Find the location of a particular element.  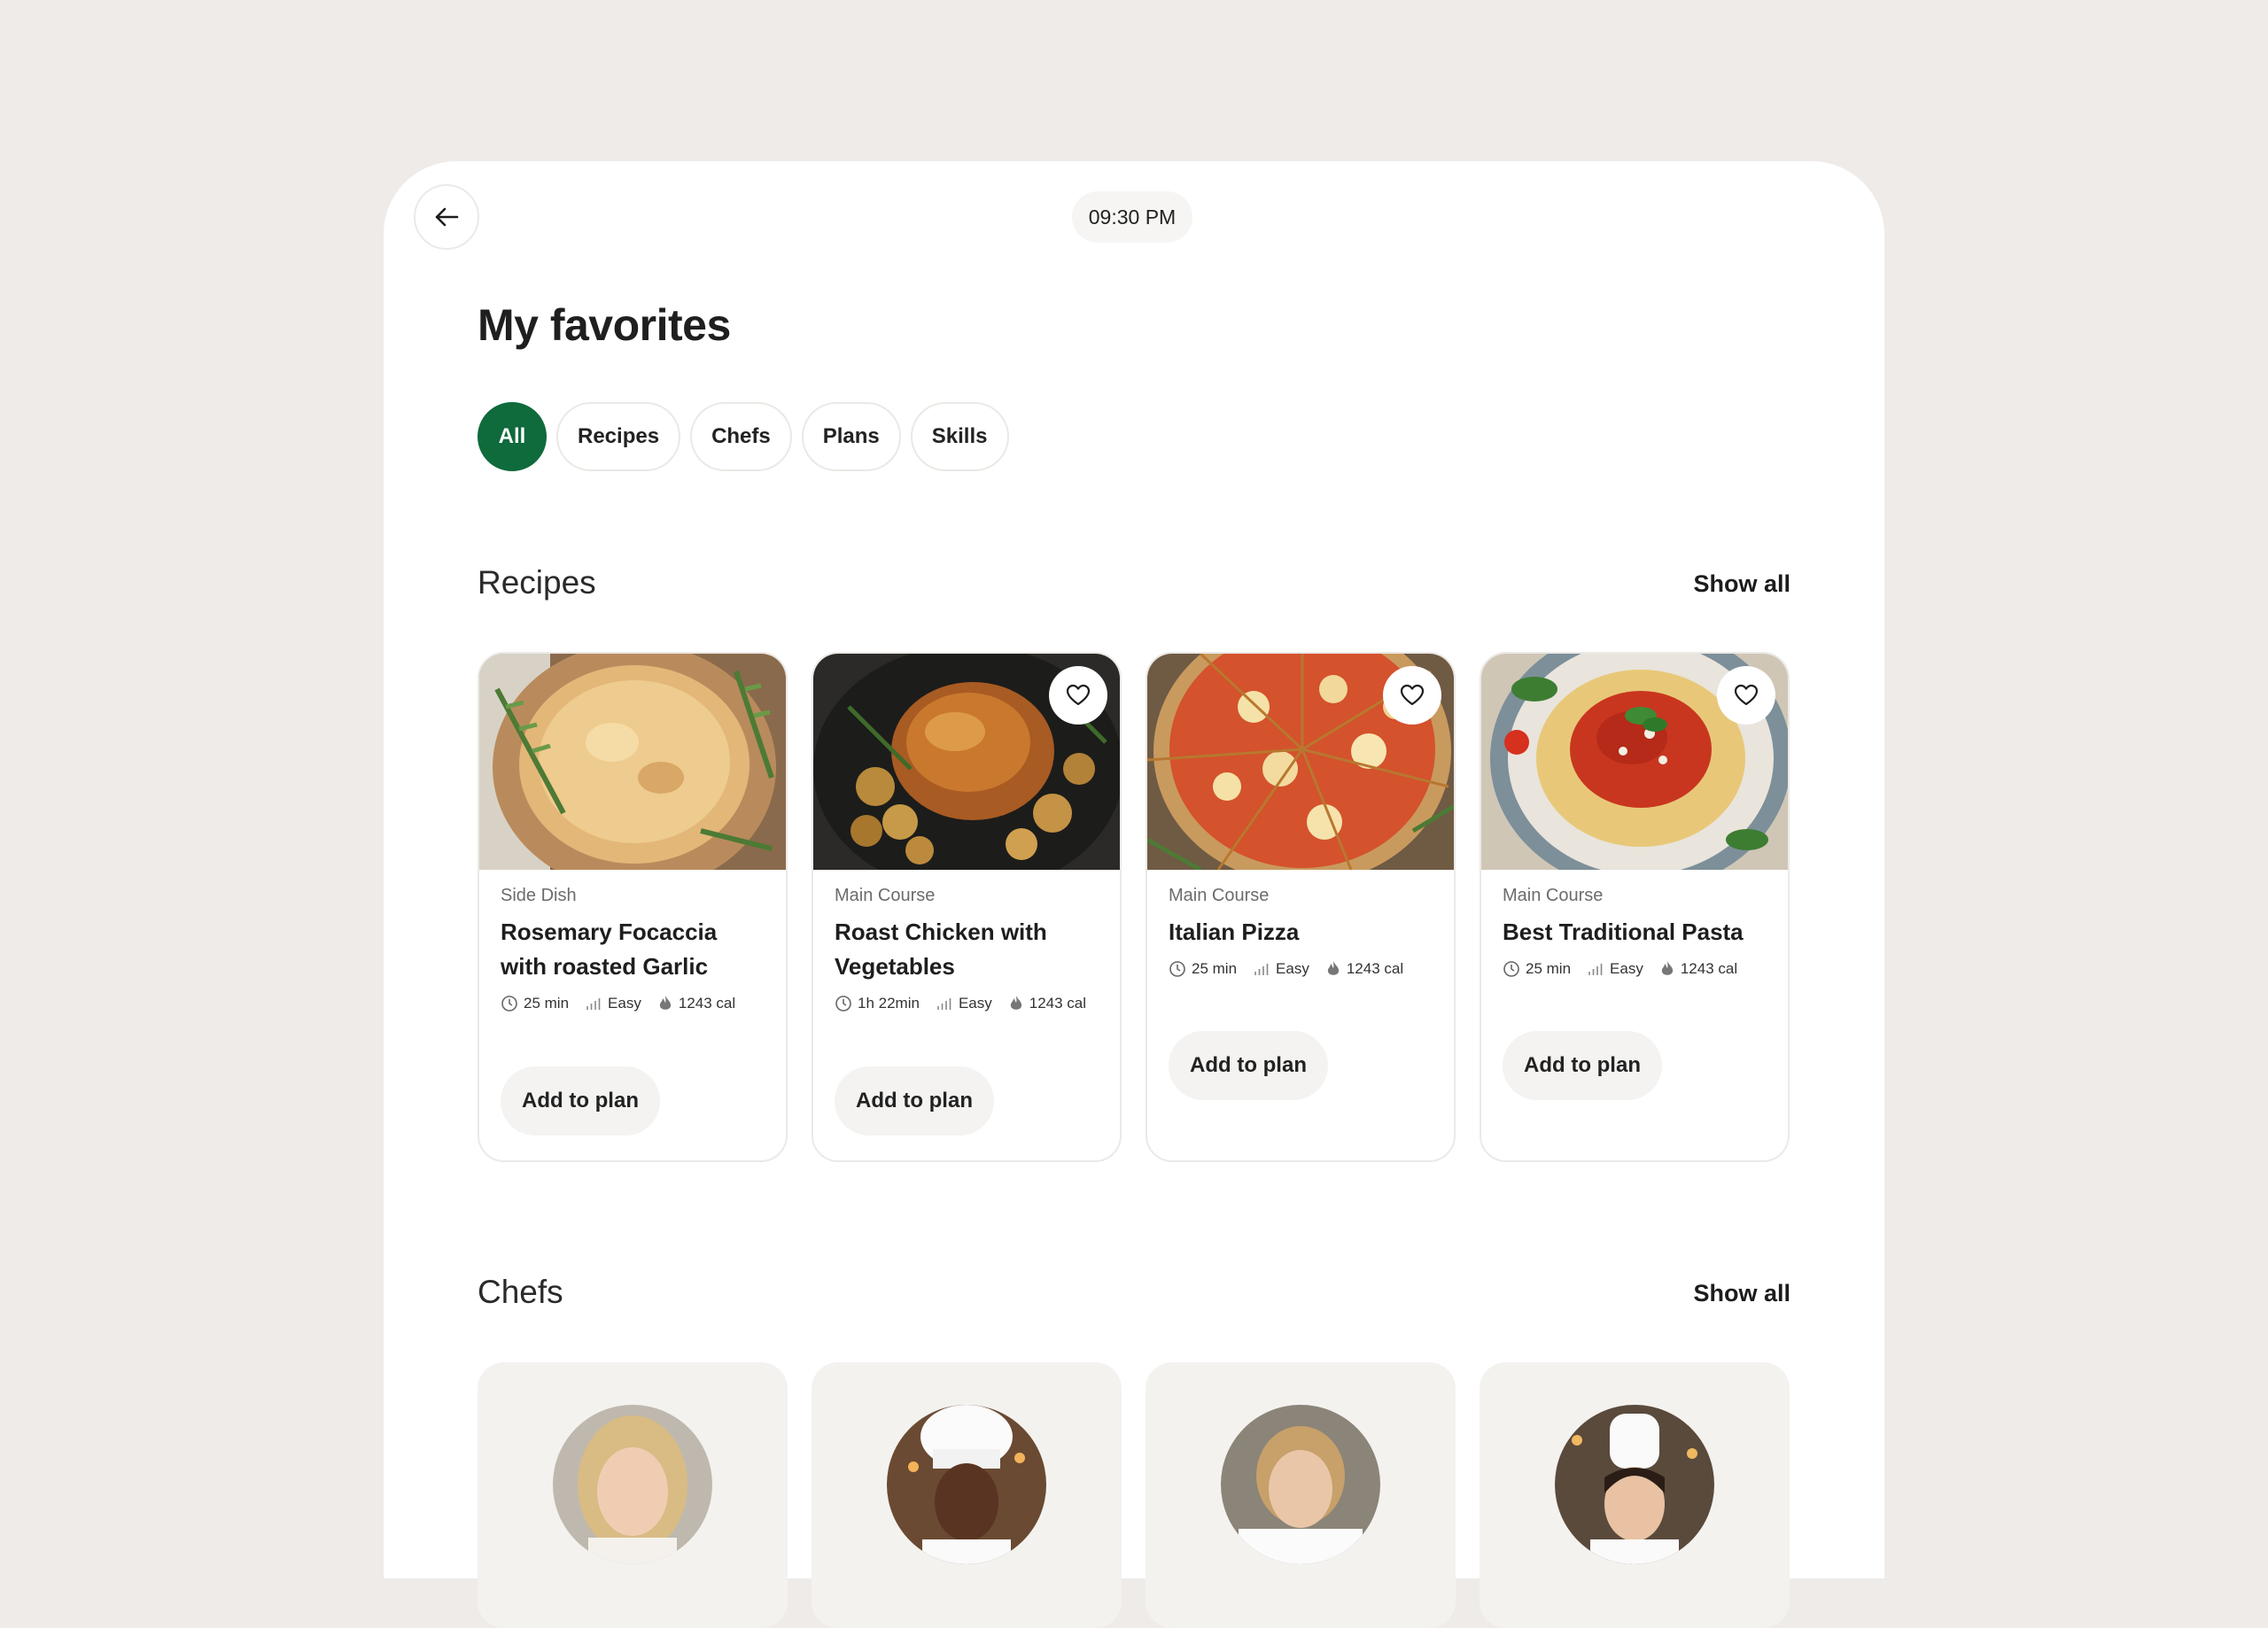

chefs-show-all-link: Show all is located at coordinates (1741, 1293).